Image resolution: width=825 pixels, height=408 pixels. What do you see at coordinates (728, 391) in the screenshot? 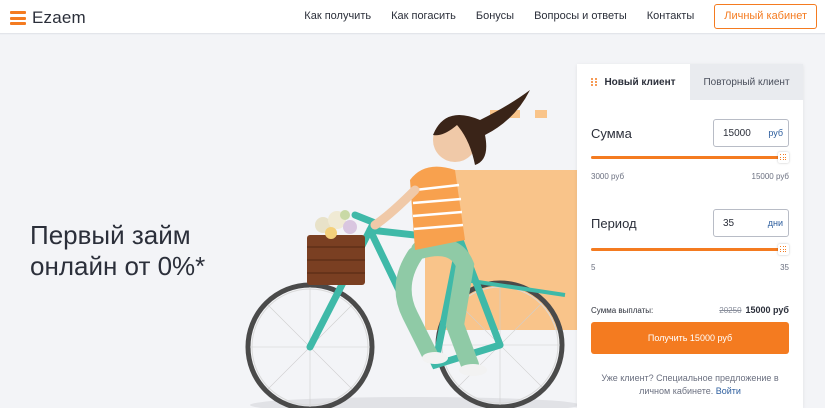
I see `login-link: Войти` at bounding box center [728, 391].